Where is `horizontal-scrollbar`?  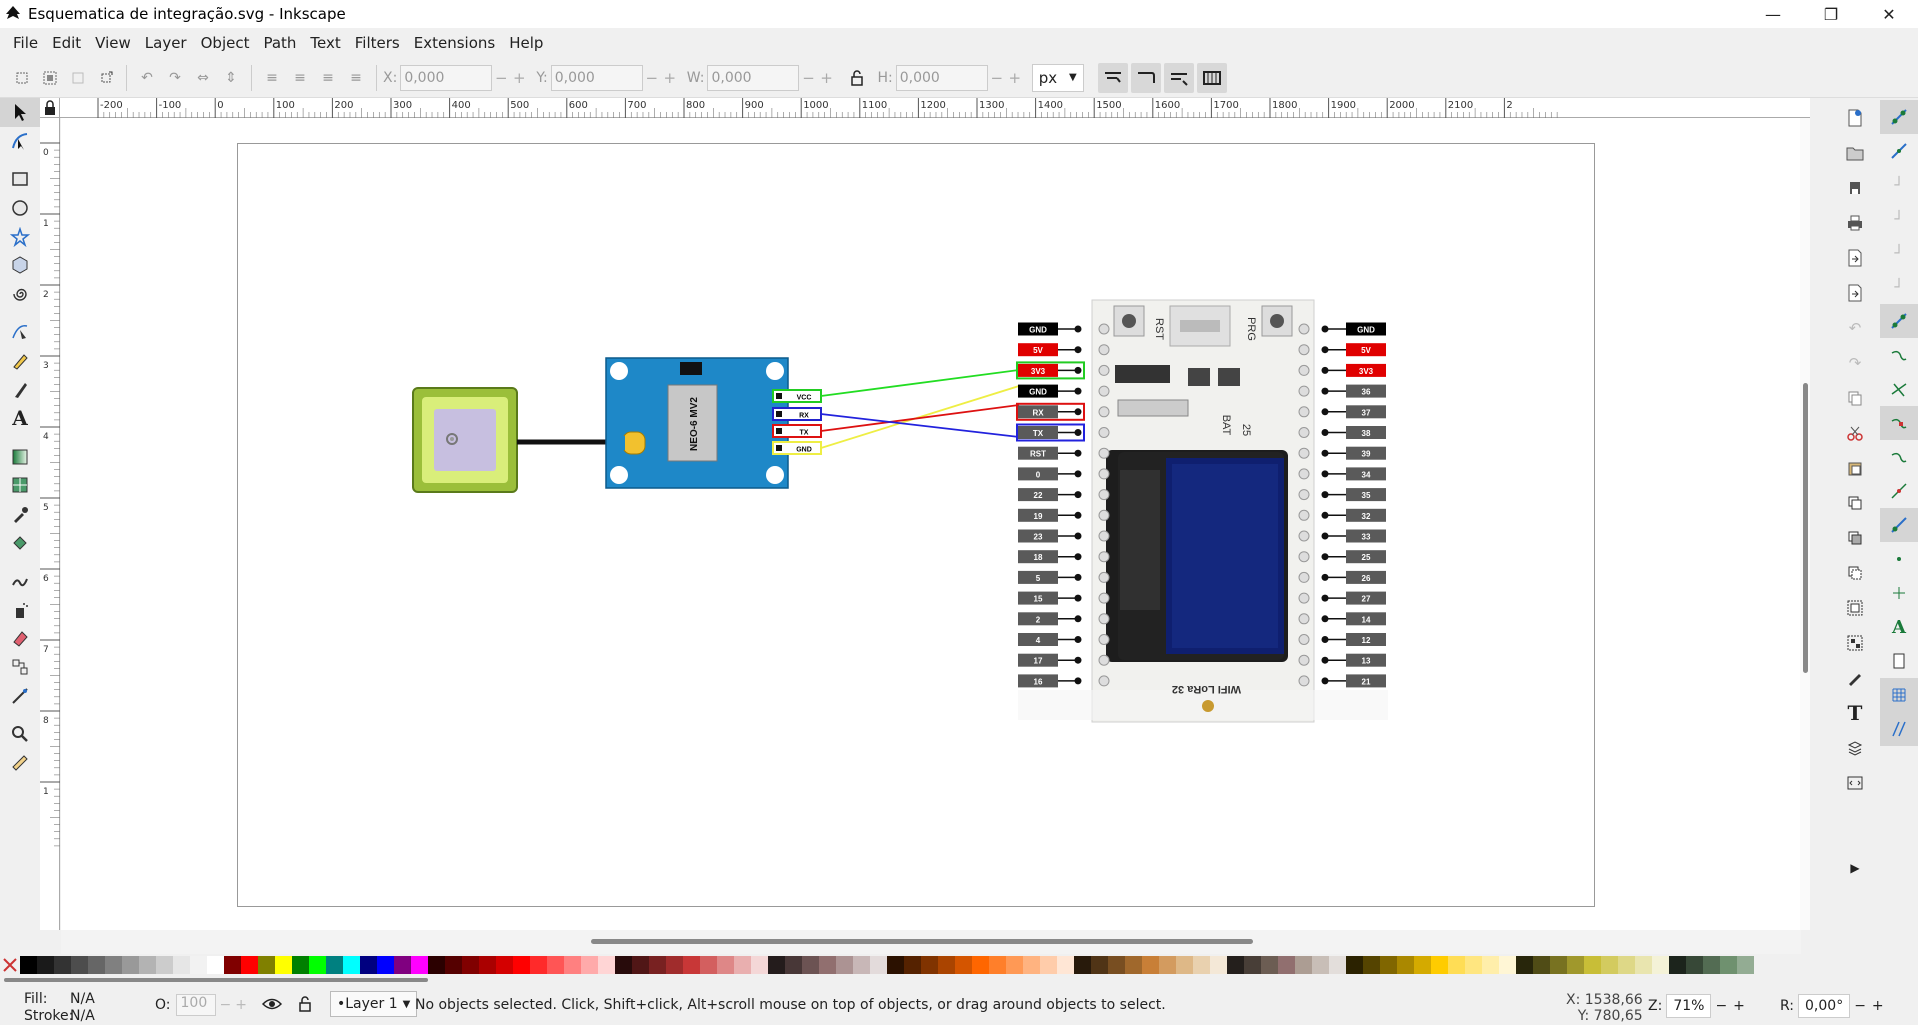
horizontal-scrollbar is located at coordinates (931, 942).